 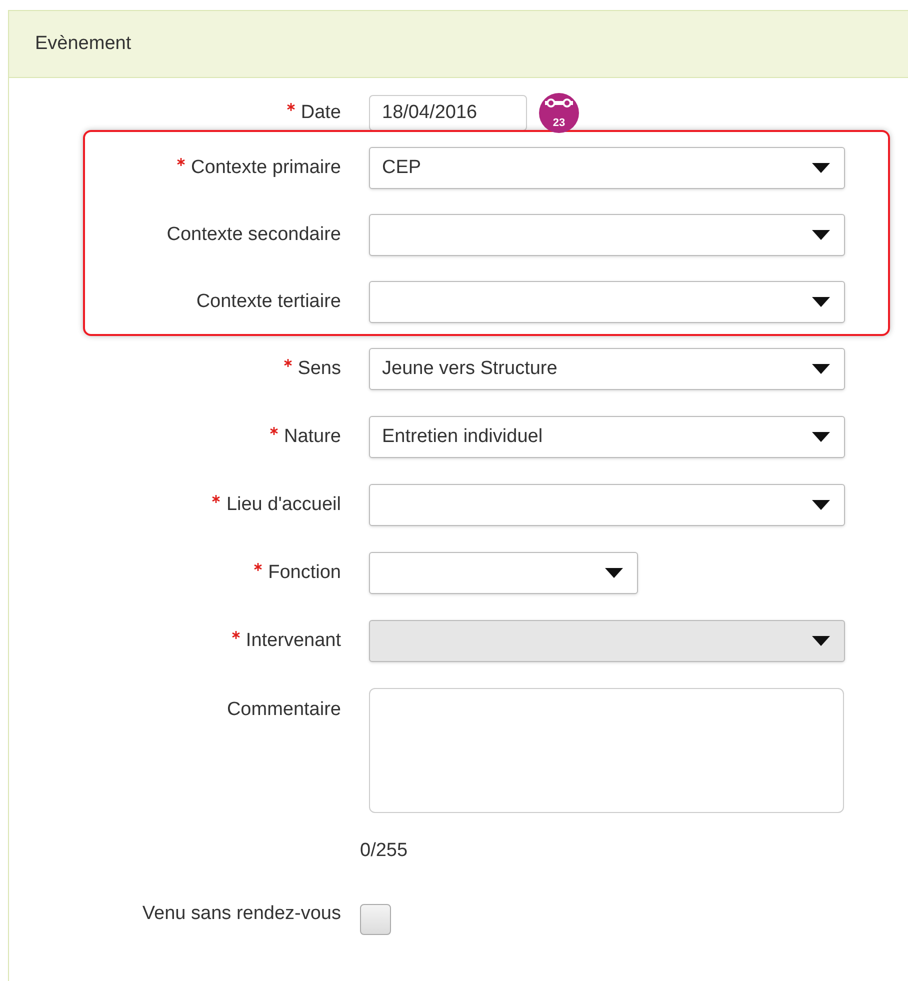 What do you see at coordinates (268, 302) in the screenshot?
I see `field-label: Contexte tertiaire` at bounding box center [268, 302].